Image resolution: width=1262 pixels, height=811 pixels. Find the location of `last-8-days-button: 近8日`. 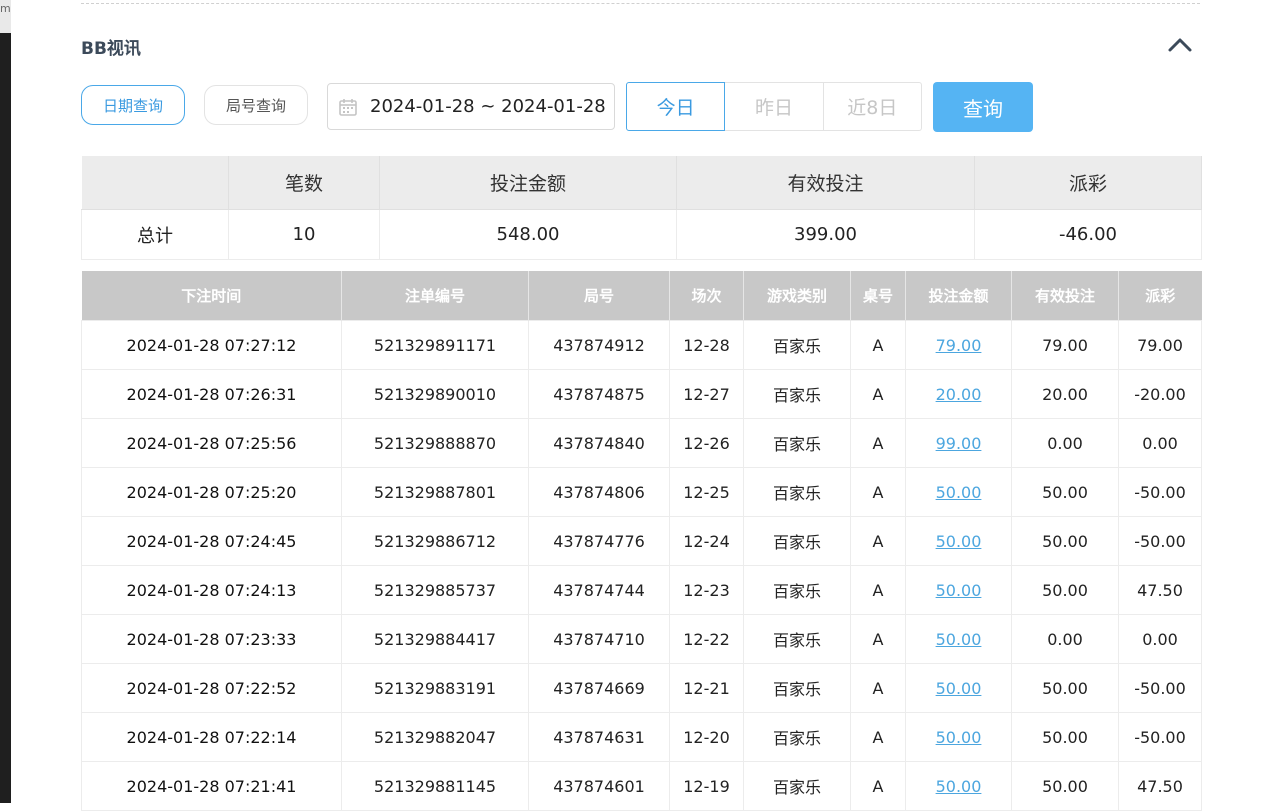

last-8-days-button: 近8日 is located at coordinates (872, 106).